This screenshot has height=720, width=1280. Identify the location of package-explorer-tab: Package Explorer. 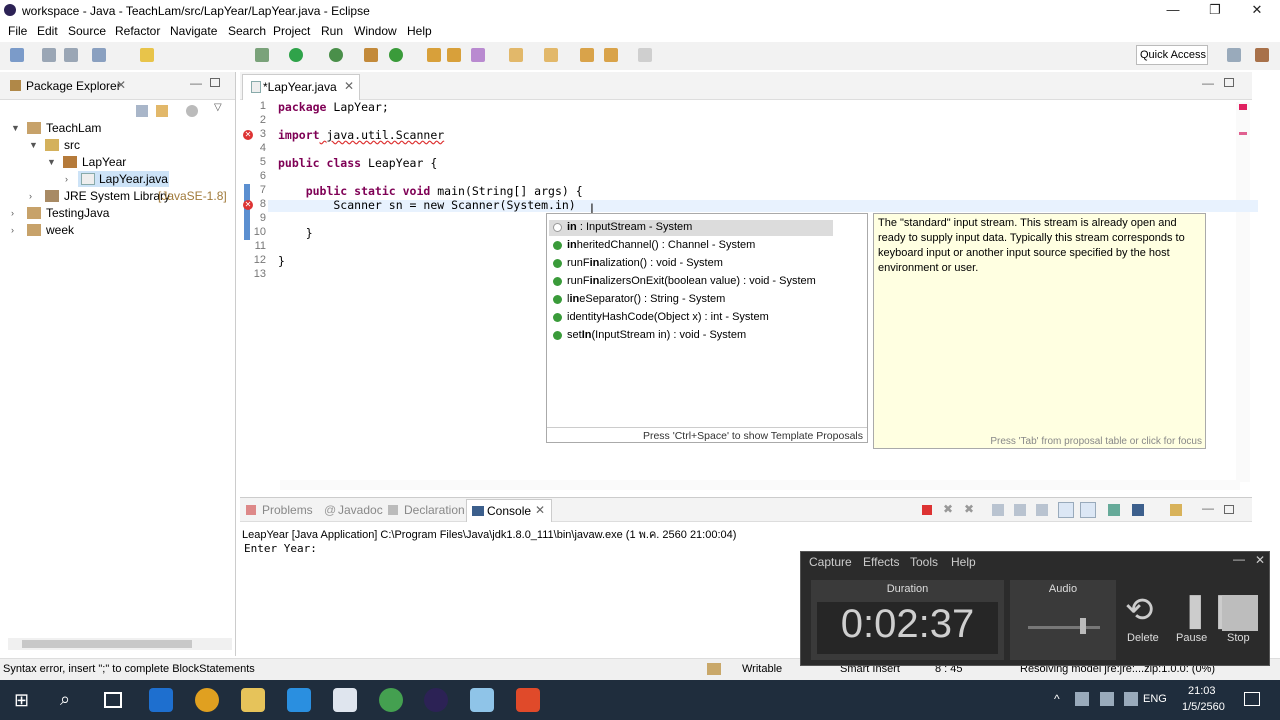
(73, 86).